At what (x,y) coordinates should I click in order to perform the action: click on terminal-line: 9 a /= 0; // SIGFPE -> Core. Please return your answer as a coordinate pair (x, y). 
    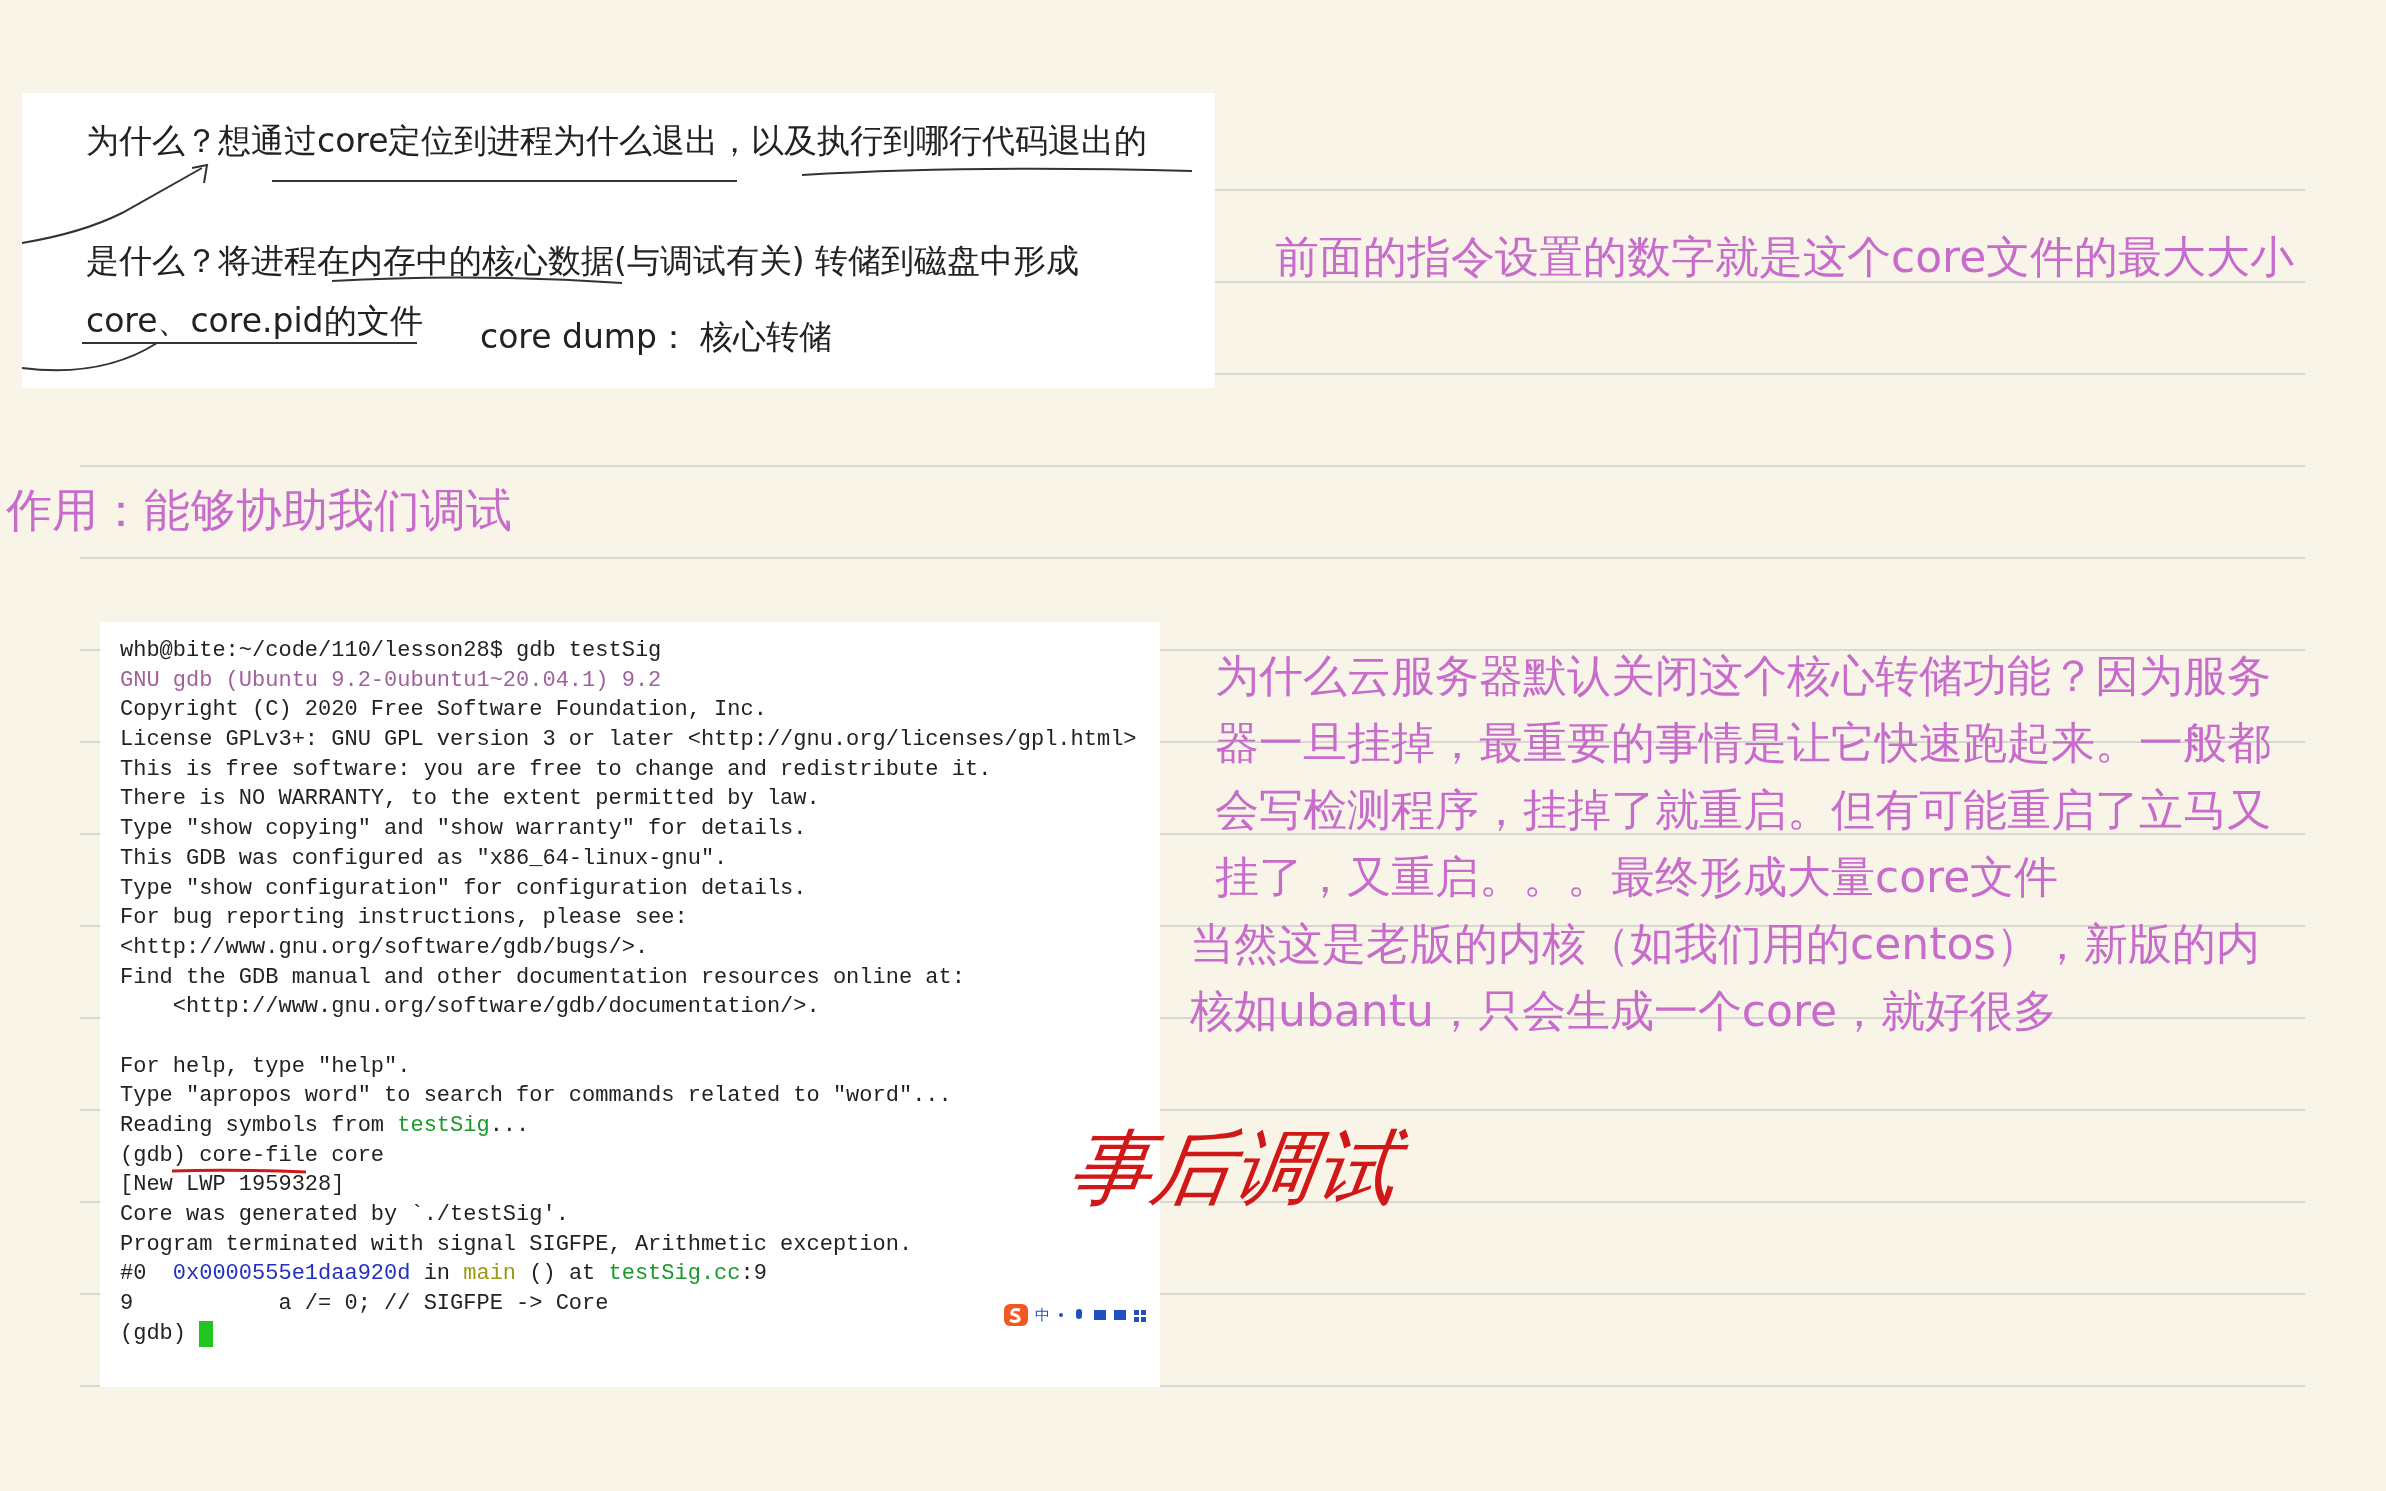
    Looking at the image, I should click on (364, 1304).